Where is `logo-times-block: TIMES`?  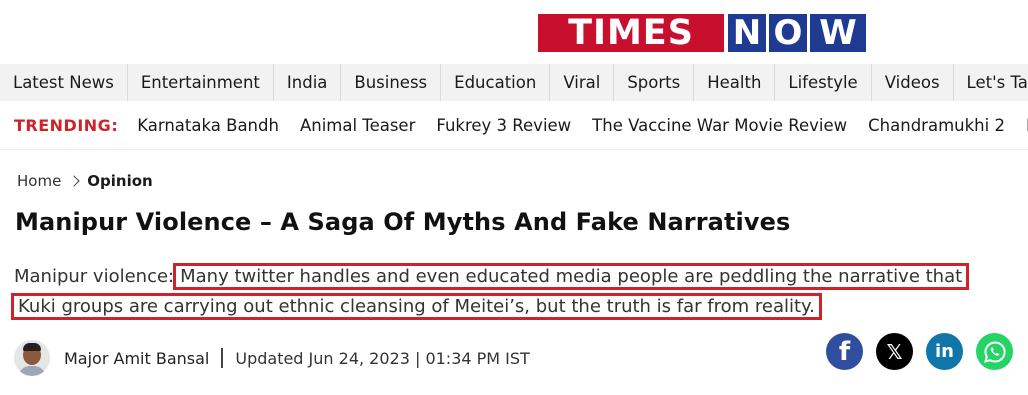 logo-times-block: TIMES is located at coordinates (631, 33).